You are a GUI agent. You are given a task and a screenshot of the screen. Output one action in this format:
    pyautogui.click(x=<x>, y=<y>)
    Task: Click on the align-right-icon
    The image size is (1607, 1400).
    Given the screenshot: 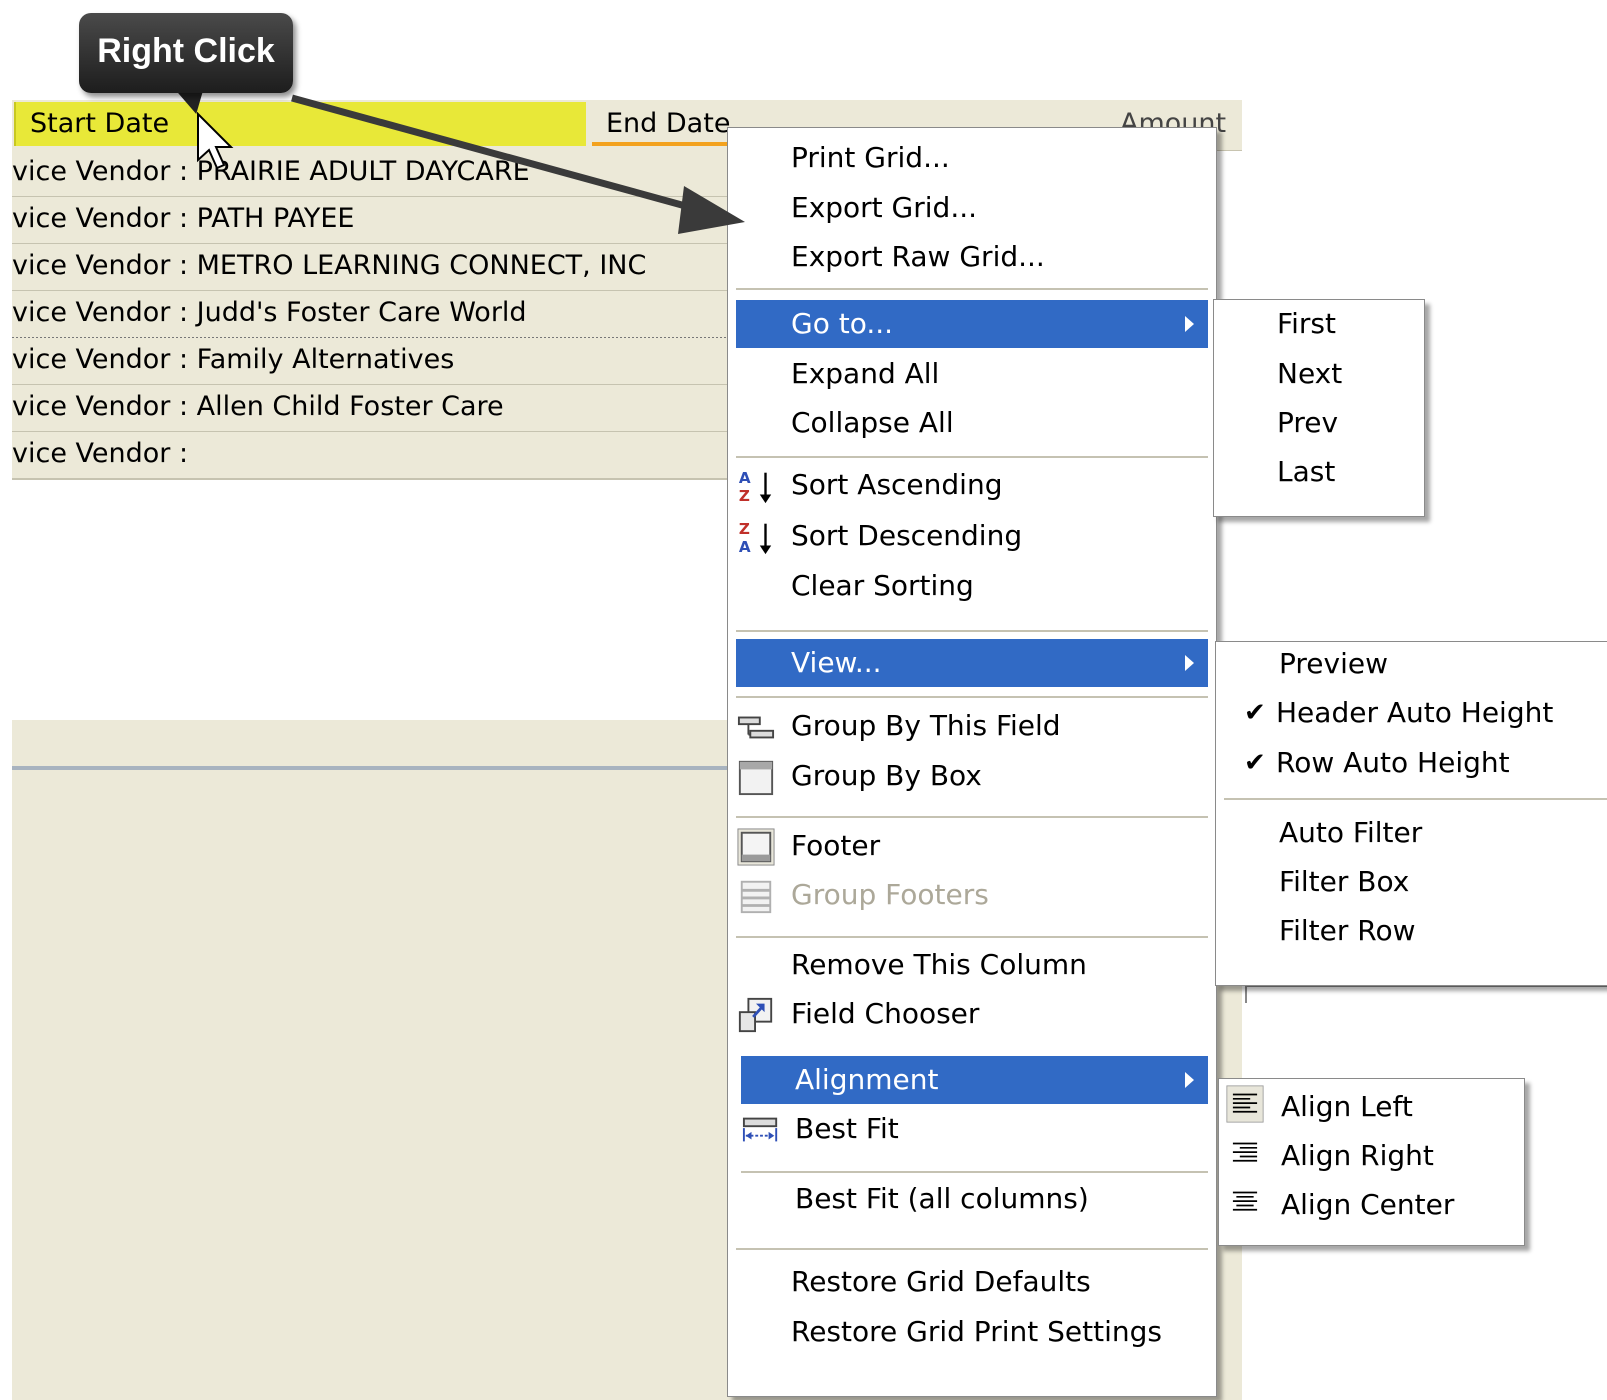 What is the action you would take?
    pyautogui.click(x=1245, y=1152)
    